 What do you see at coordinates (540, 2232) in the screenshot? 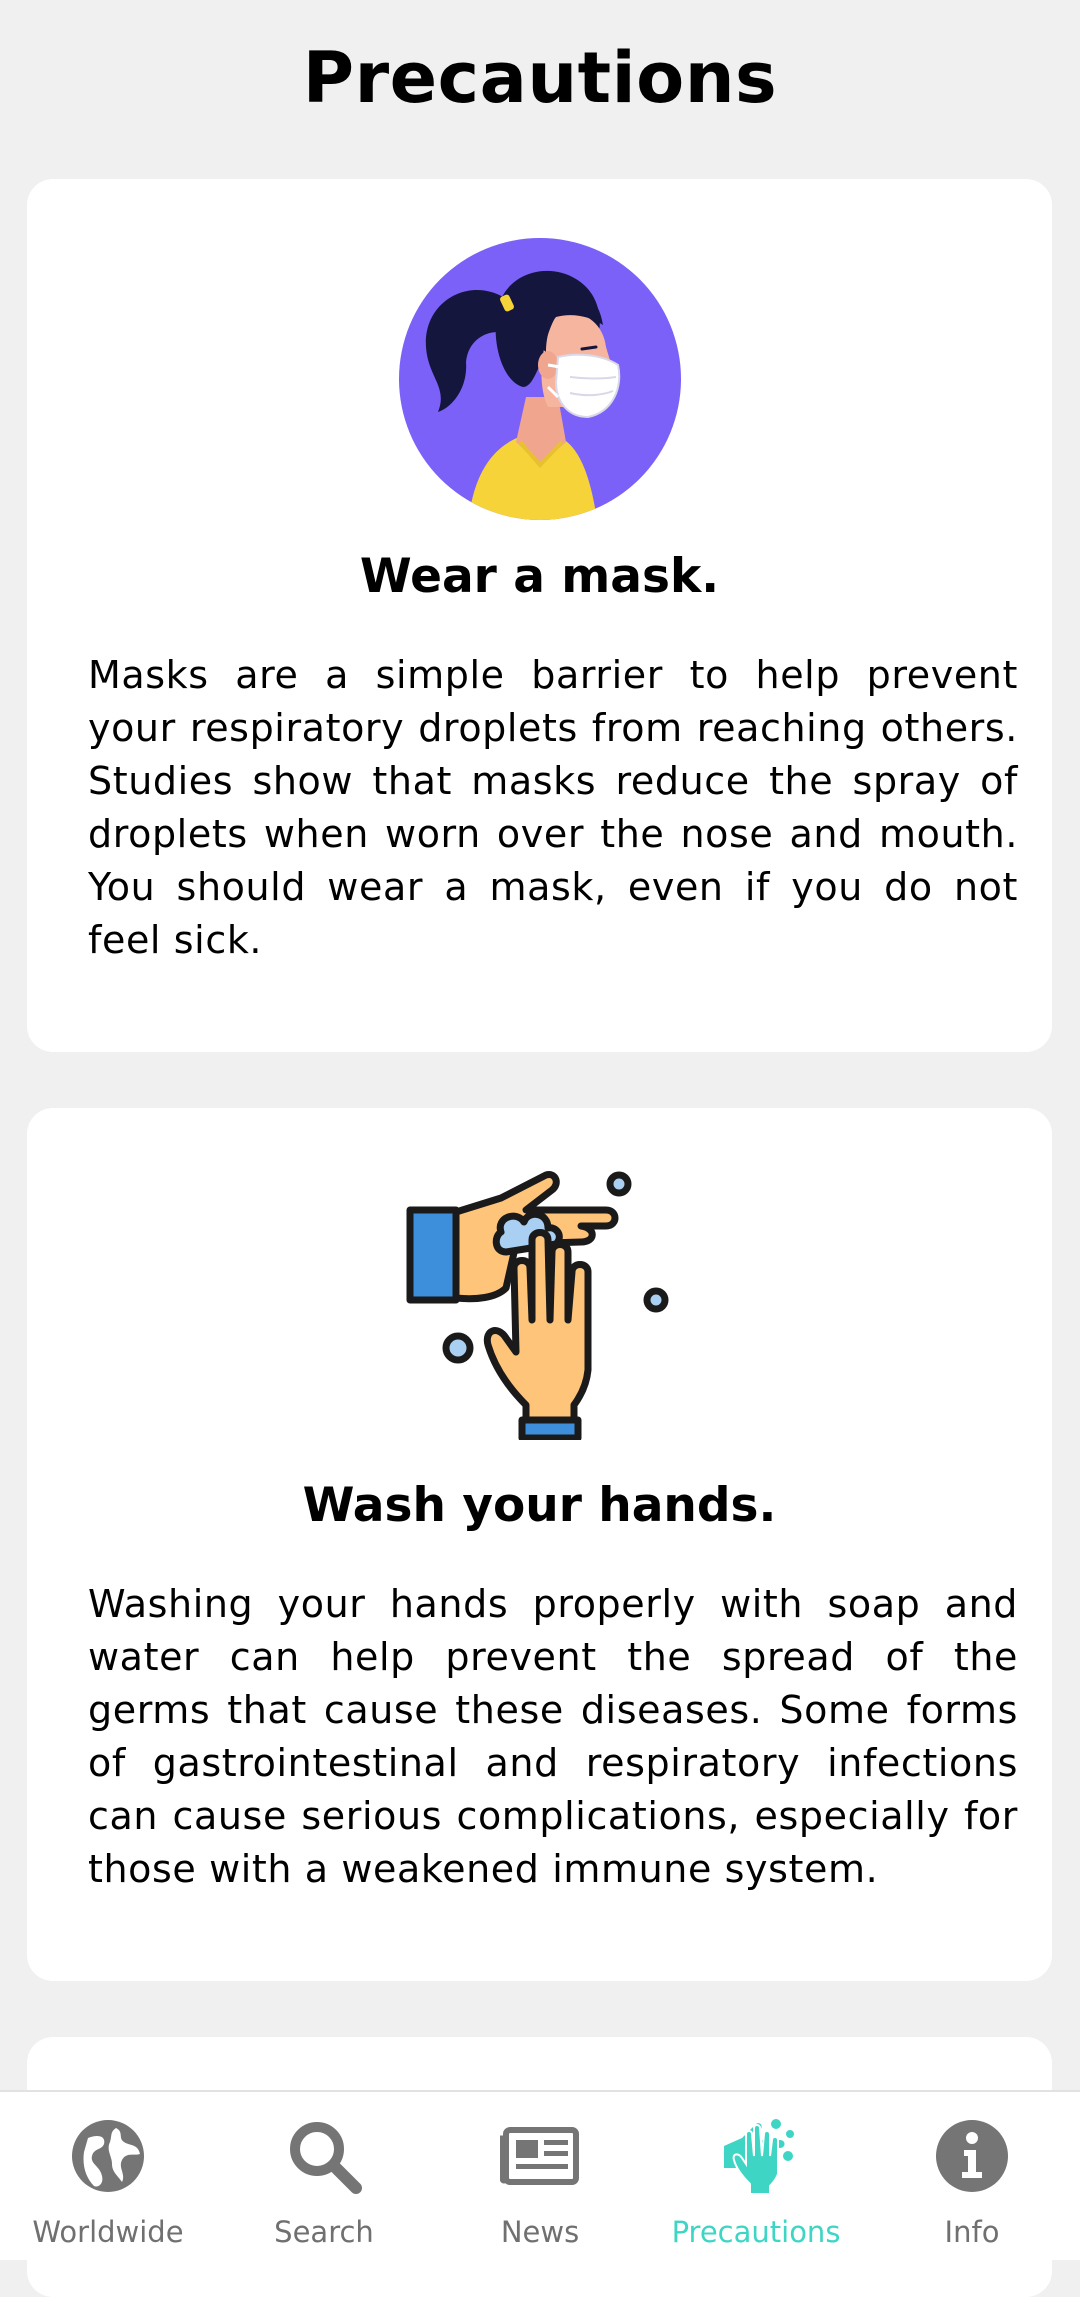
I see `nav-label: News` at bounding box center [540, 2232].